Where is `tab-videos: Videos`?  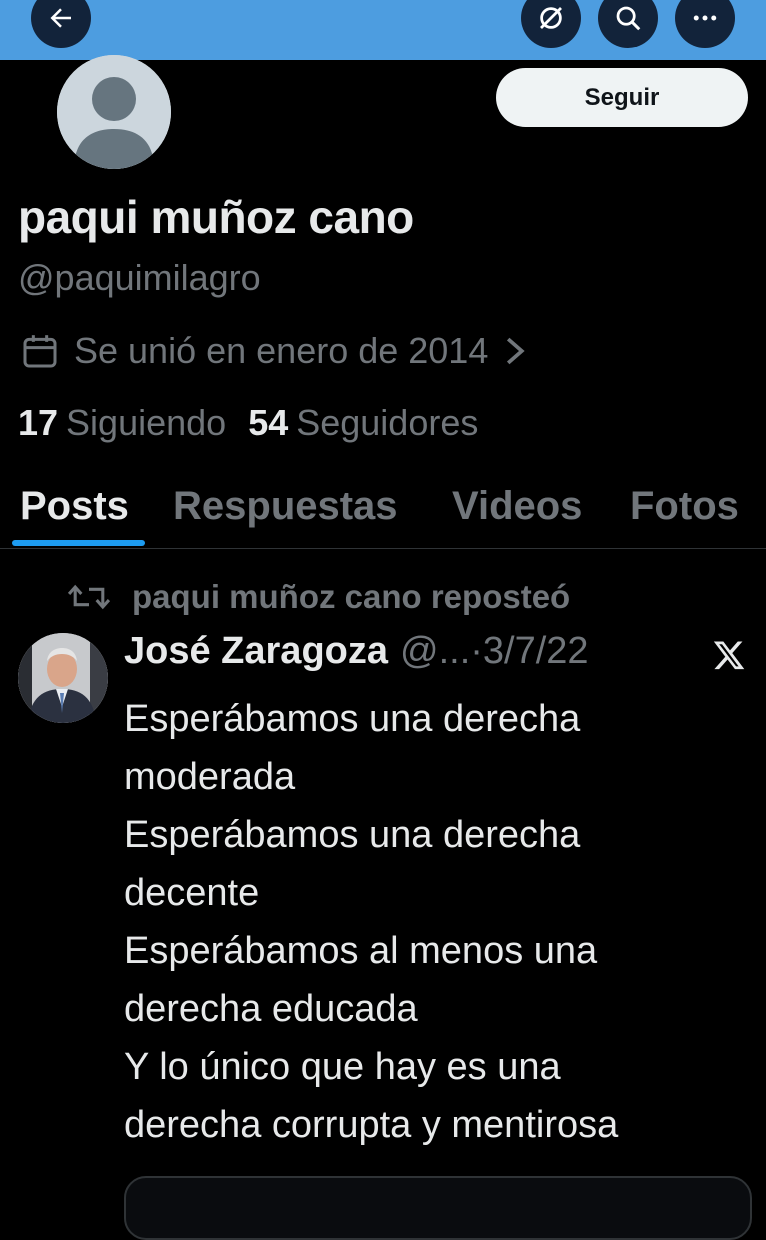 tab-videos: Videos is located at coordinates (517, 506).